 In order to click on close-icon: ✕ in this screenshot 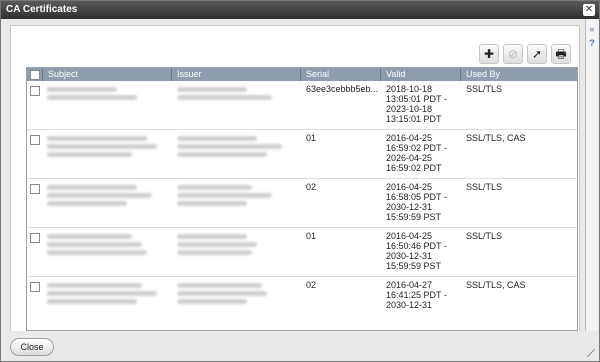, I will do `click(589, 10)`.